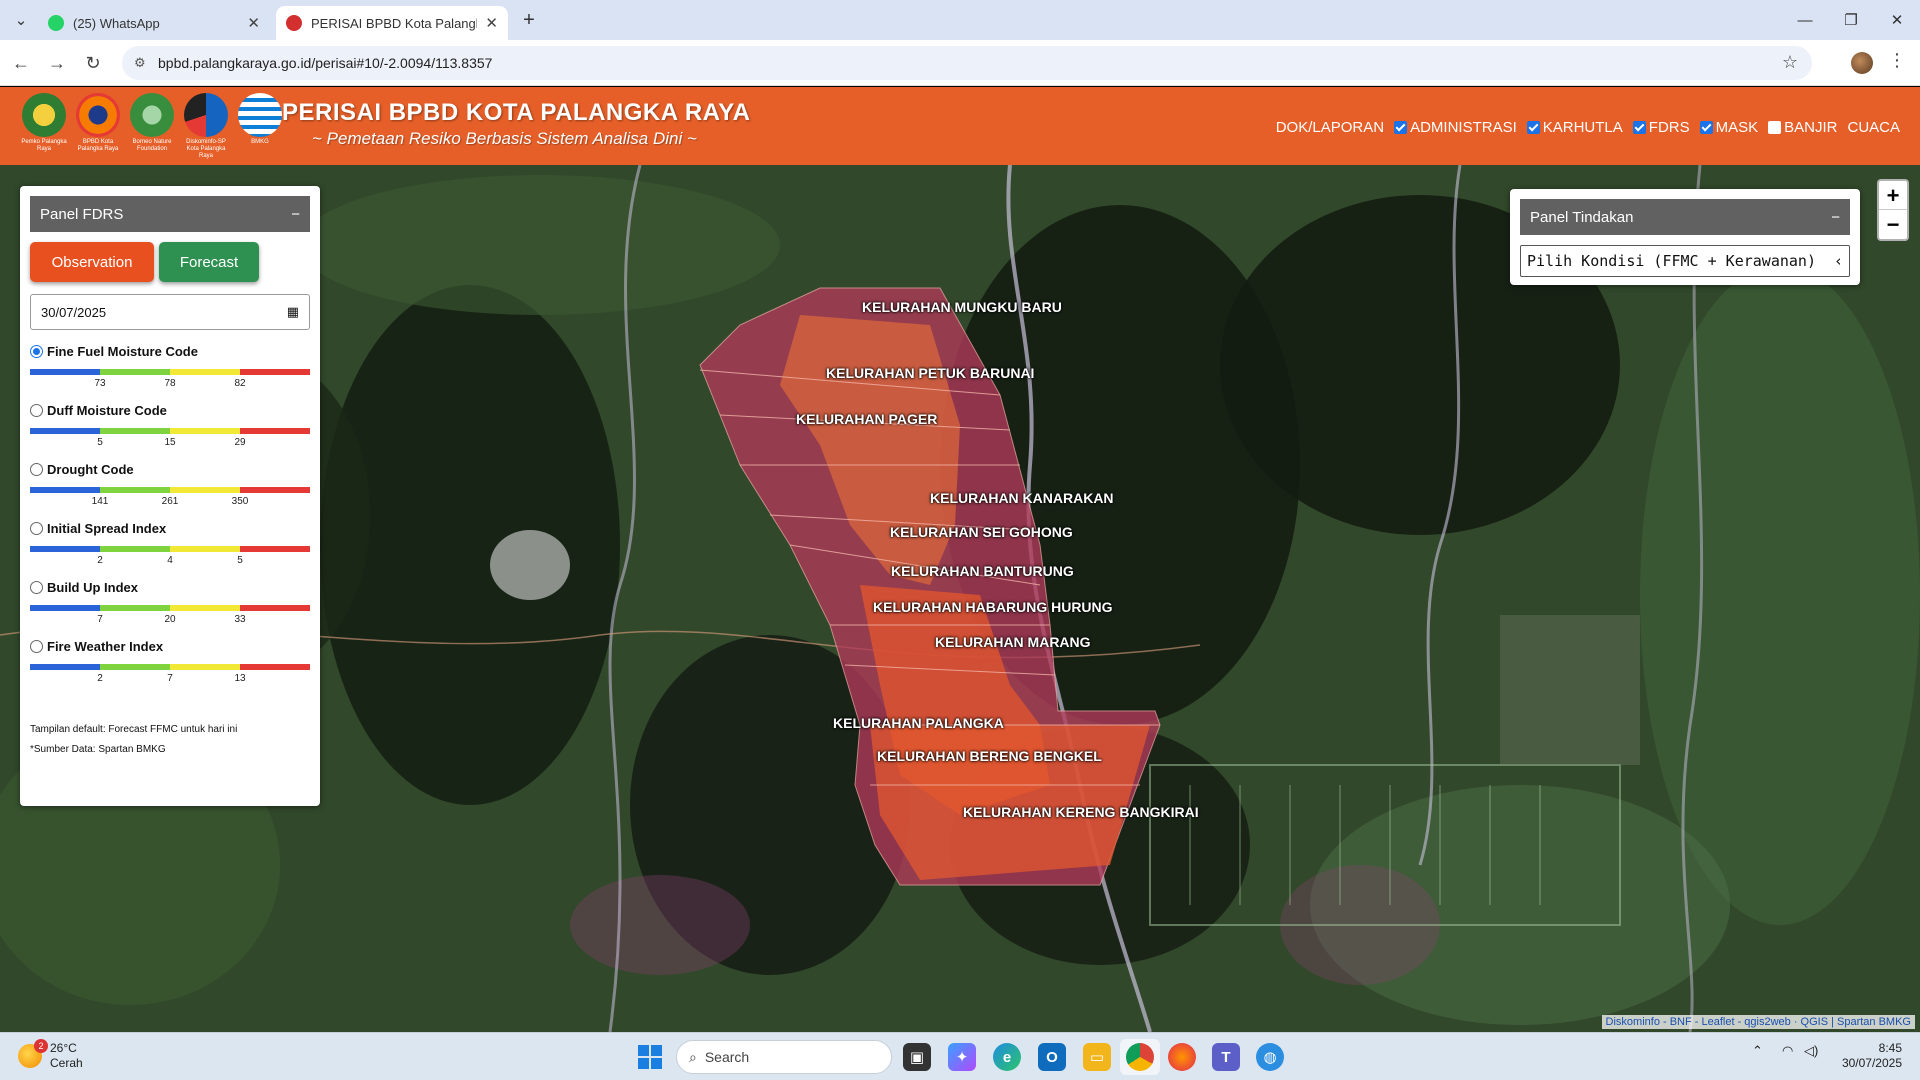 Image resolution: width=1920 pixels, height=1080 pixels. I want to click on menu-cuaca: CUACA, so click(1873, 127).